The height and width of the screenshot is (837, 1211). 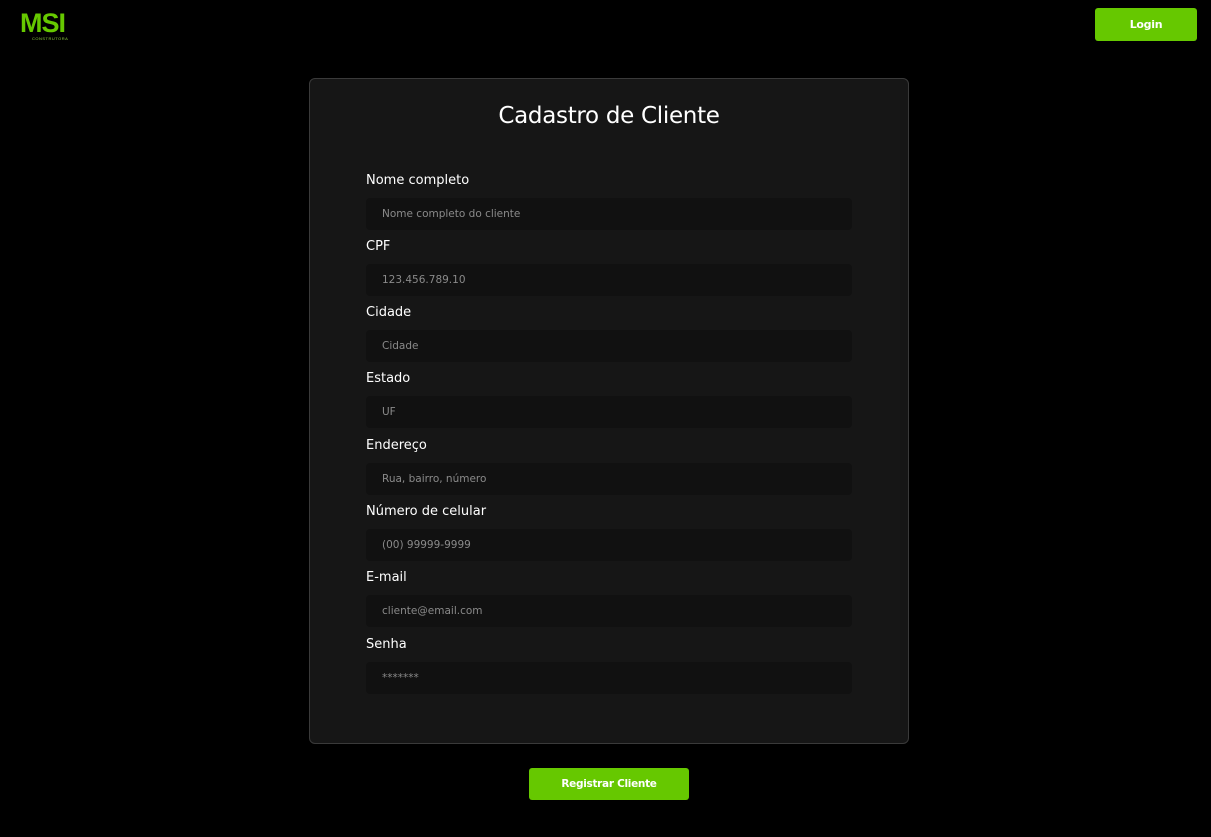 What do you see at coordinates (609, 346) in the screenshot?
I see `city-input` at bounding box center [609, 346].